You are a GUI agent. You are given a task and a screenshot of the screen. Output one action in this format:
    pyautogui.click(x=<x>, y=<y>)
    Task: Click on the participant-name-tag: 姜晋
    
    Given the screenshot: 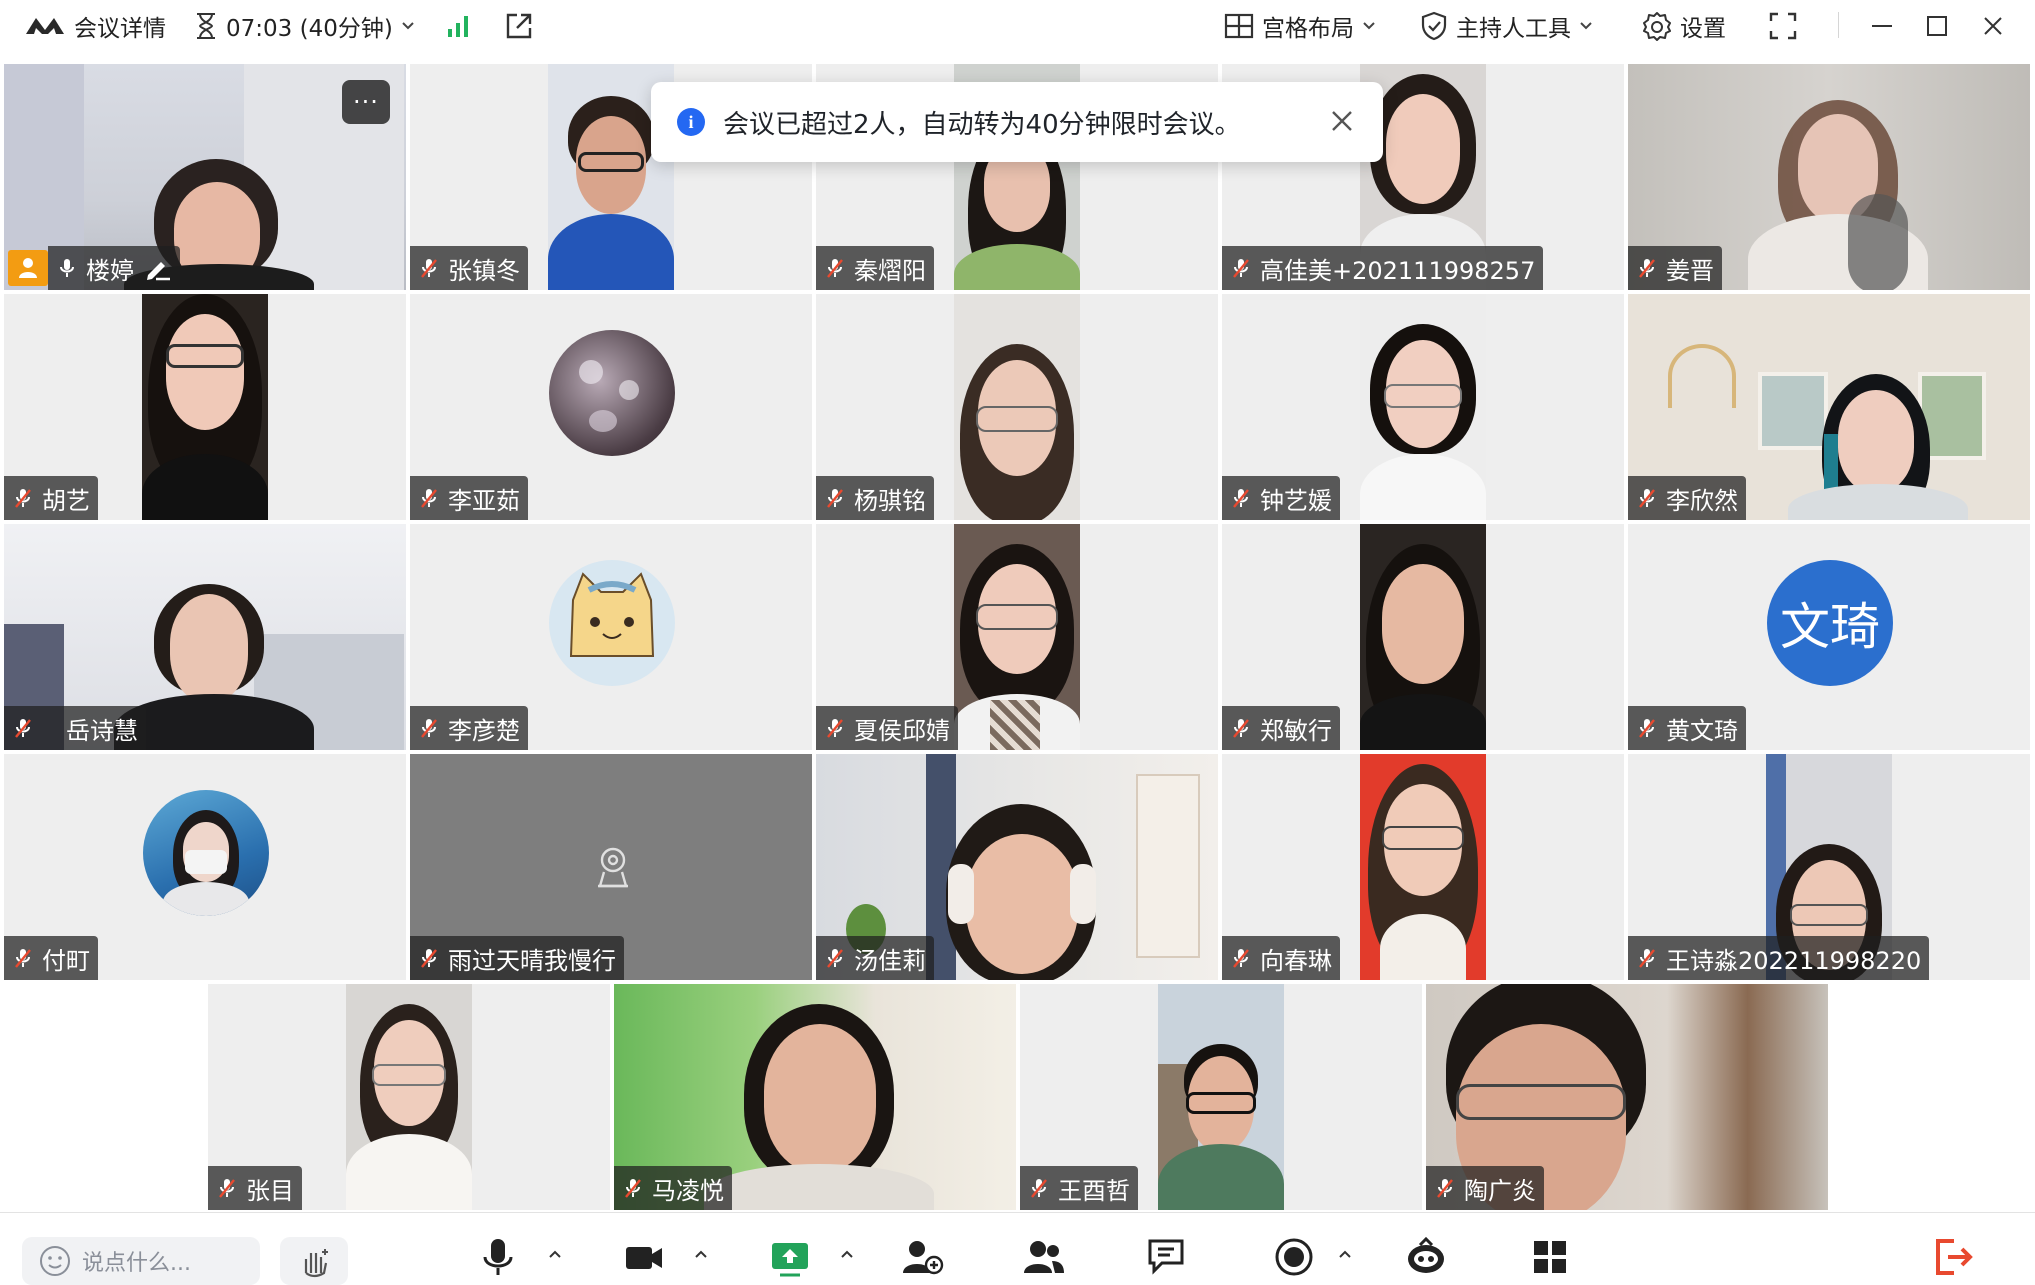 What is the action you would take?
    pyautogui.click(x=1675, y=268)
    